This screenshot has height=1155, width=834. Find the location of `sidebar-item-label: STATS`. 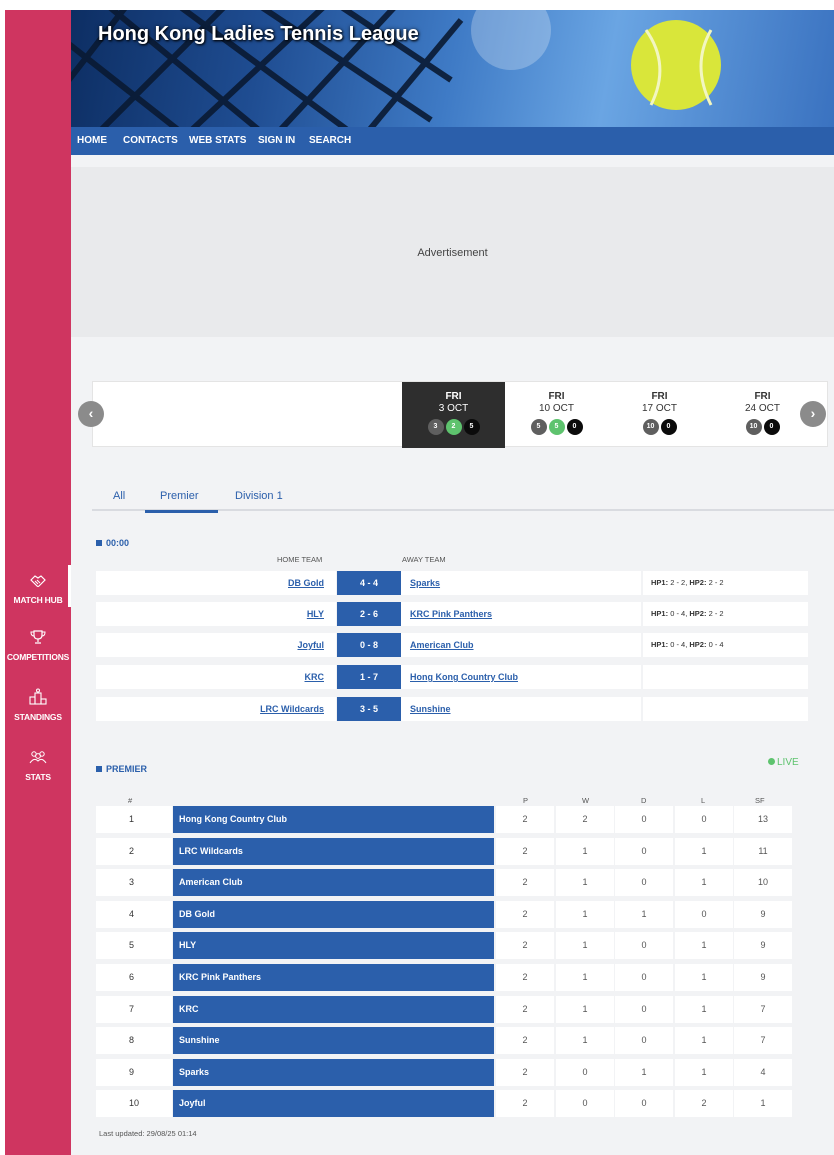

sidebar-item-label: STATS is located at coordinates (38, 777).